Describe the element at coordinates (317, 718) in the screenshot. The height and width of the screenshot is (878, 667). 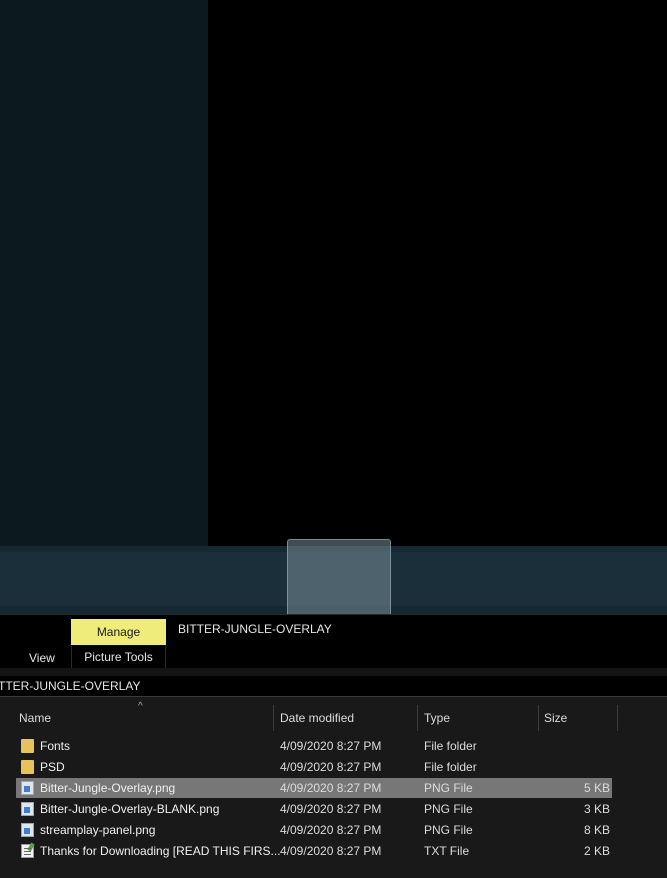
I see `column-header-date: Date modified` at that location.